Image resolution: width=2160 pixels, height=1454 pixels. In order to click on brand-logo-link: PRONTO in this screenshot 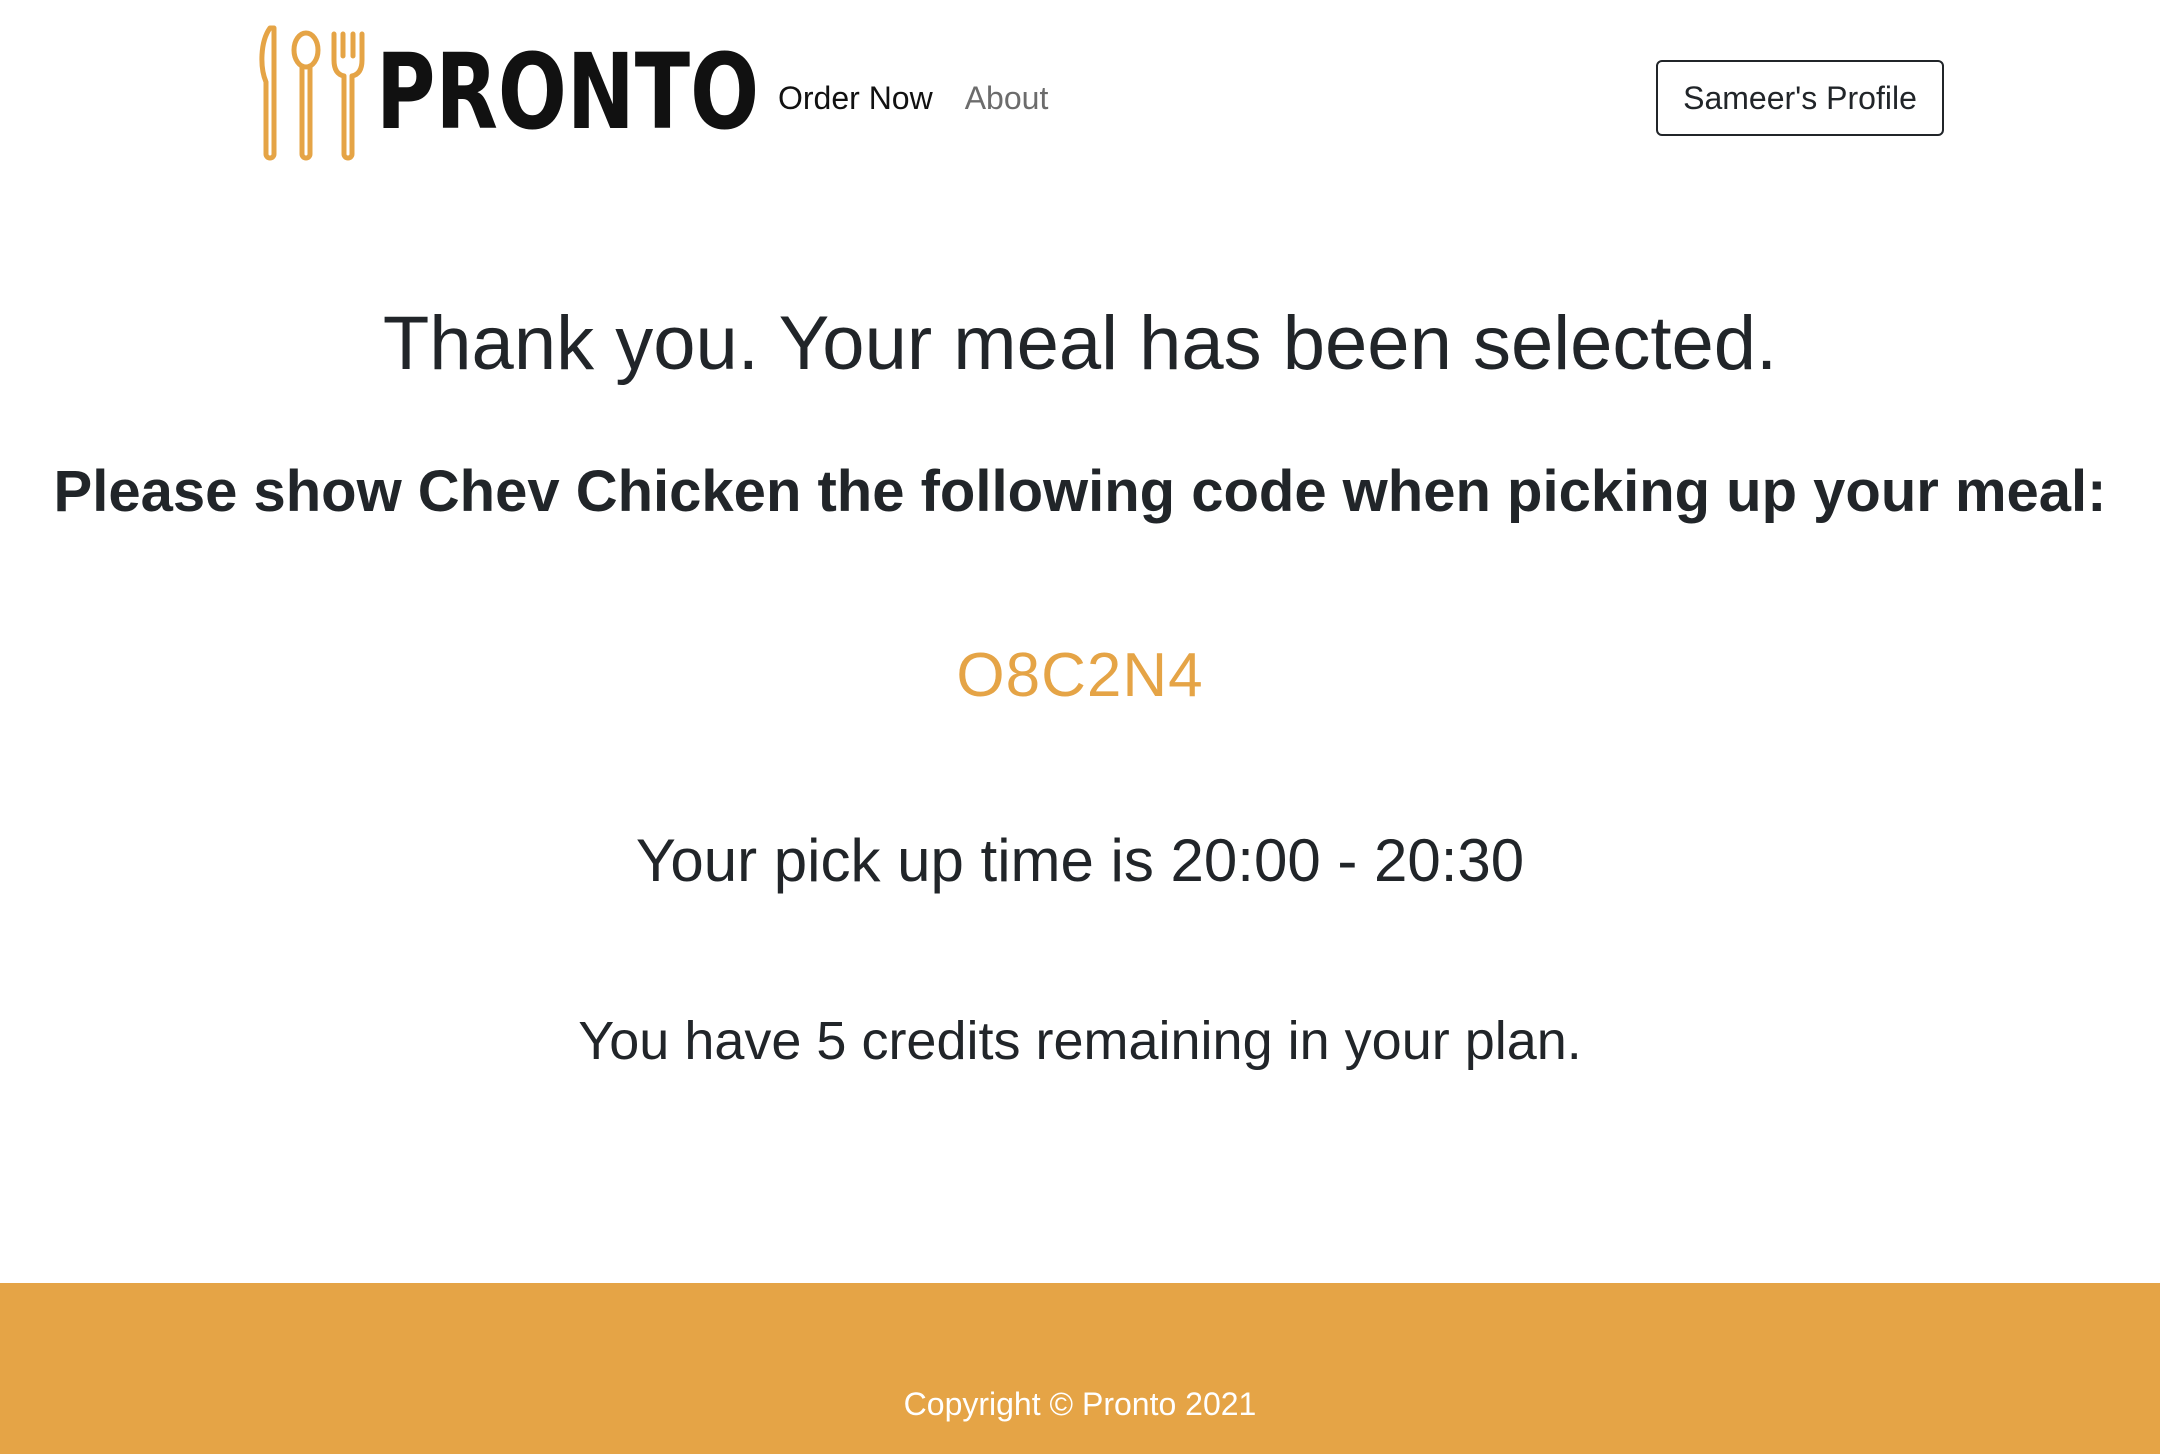, I will do `click(561, 92)`.